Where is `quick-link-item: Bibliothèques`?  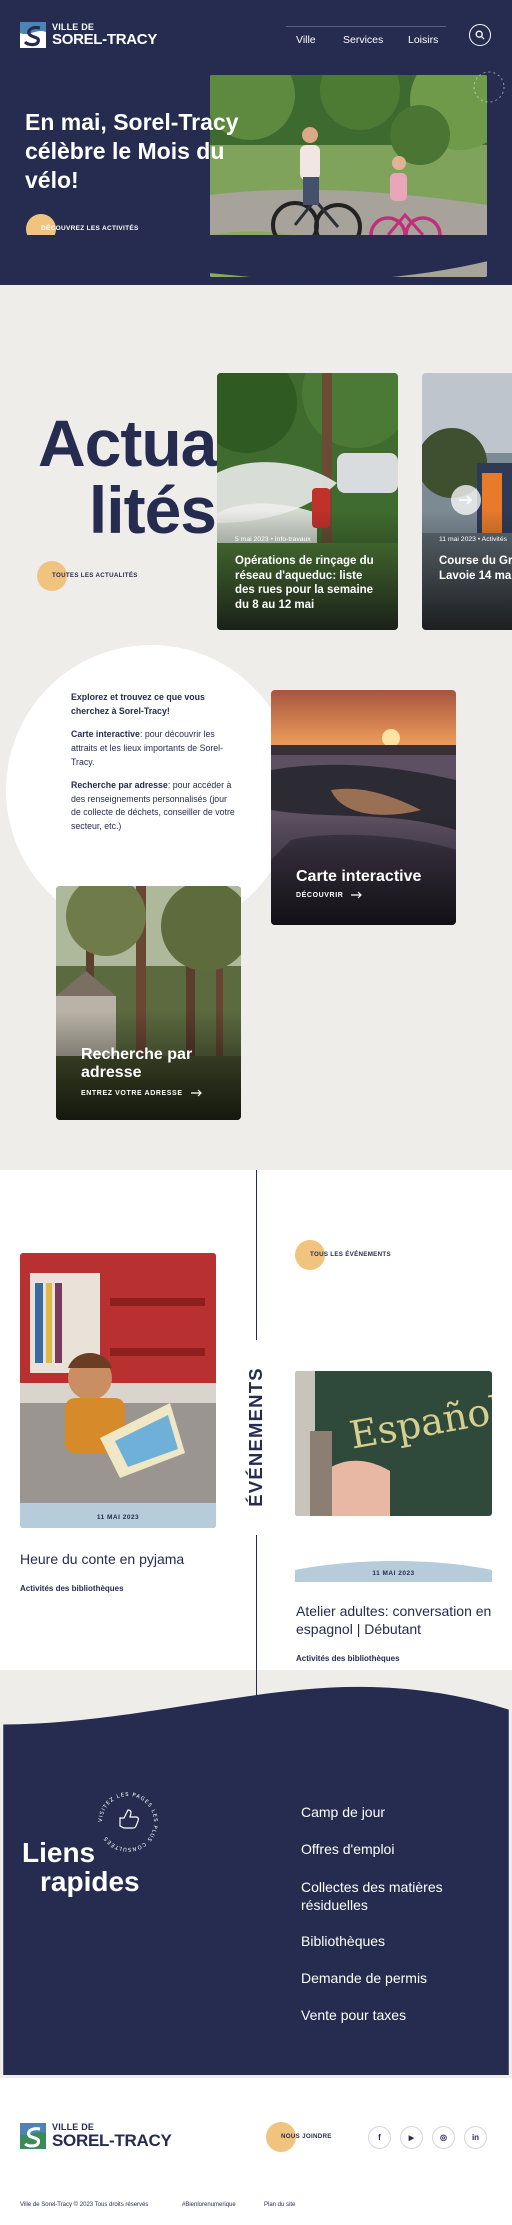 quick-link-item: Bibliothèques is located at coordinates (396, 1942).